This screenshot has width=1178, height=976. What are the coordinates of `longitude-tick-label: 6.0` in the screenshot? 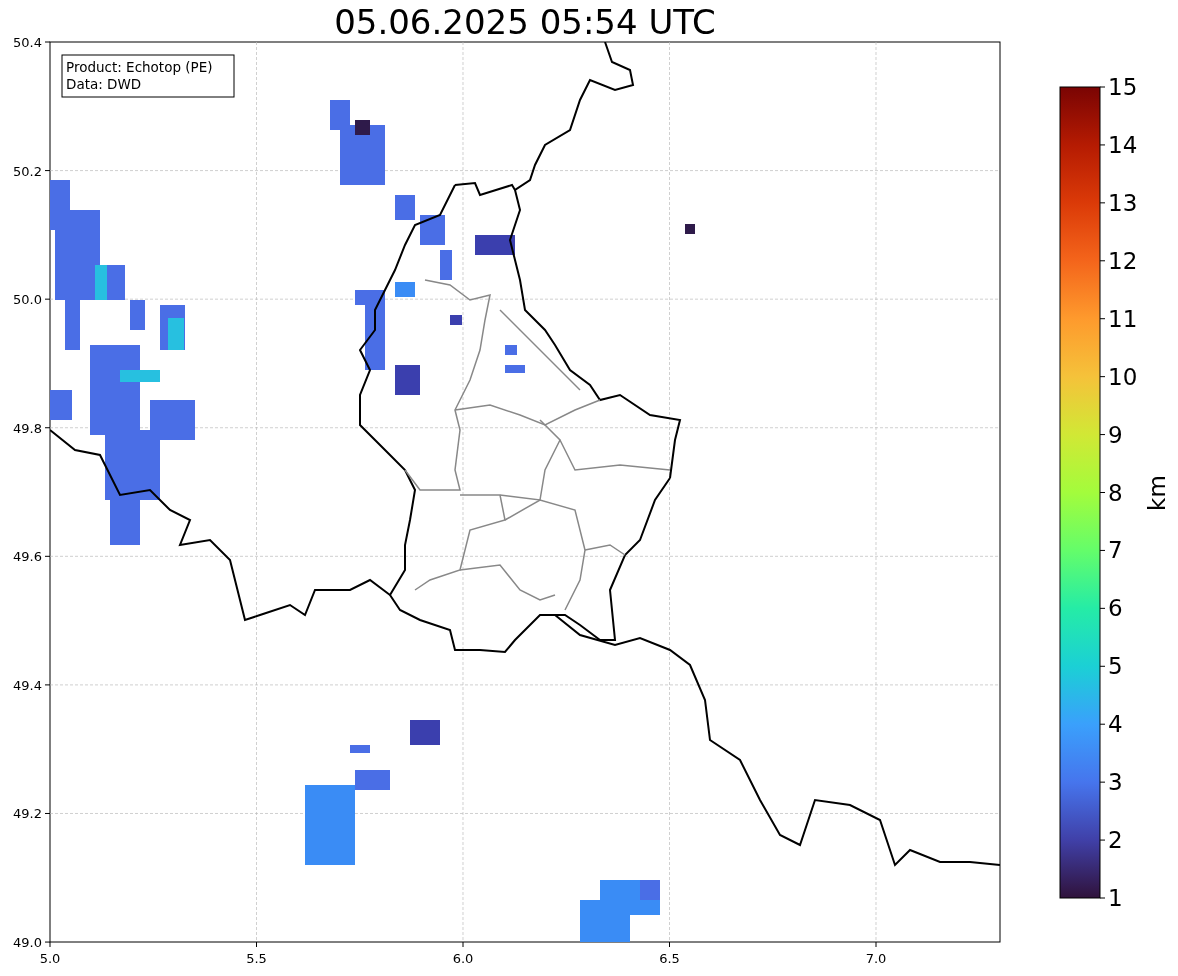 It's located at (463, 958).